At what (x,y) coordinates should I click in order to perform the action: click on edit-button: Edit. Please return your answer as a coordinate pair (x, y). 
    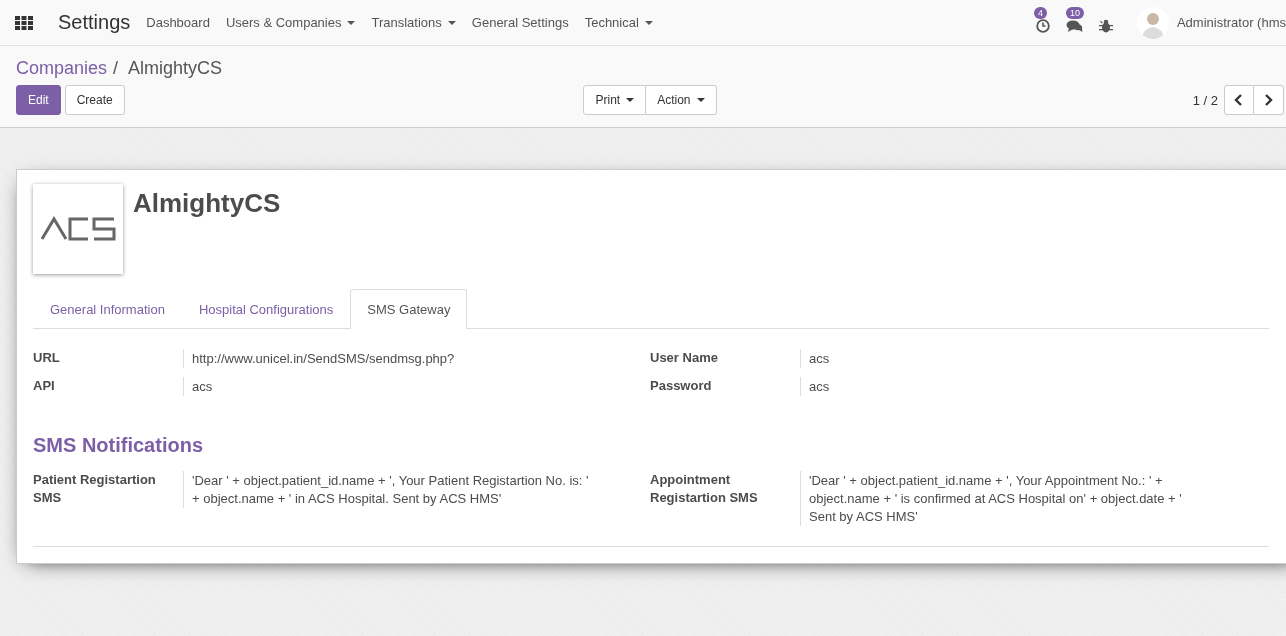
    Looking at the image, I should click on (38, 100).